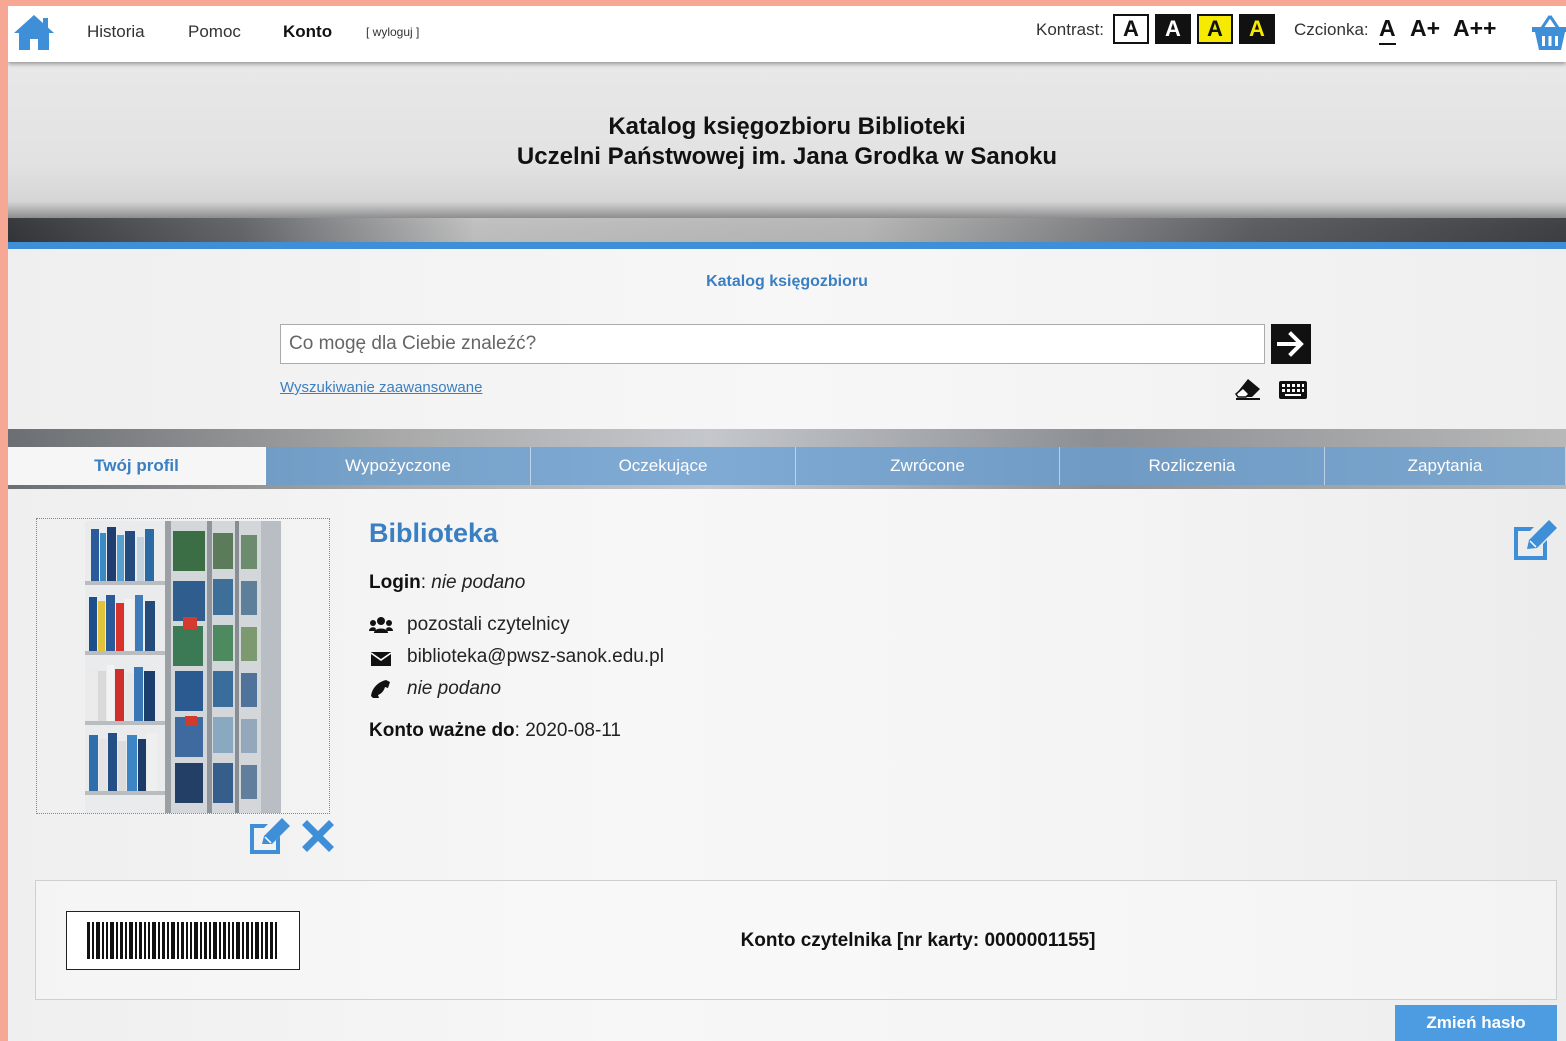  Describe the element at coordinates (381, 387) in the screenshot. I see `advanced-search-link: Wyszukiwanie zaawansowane` at that location.